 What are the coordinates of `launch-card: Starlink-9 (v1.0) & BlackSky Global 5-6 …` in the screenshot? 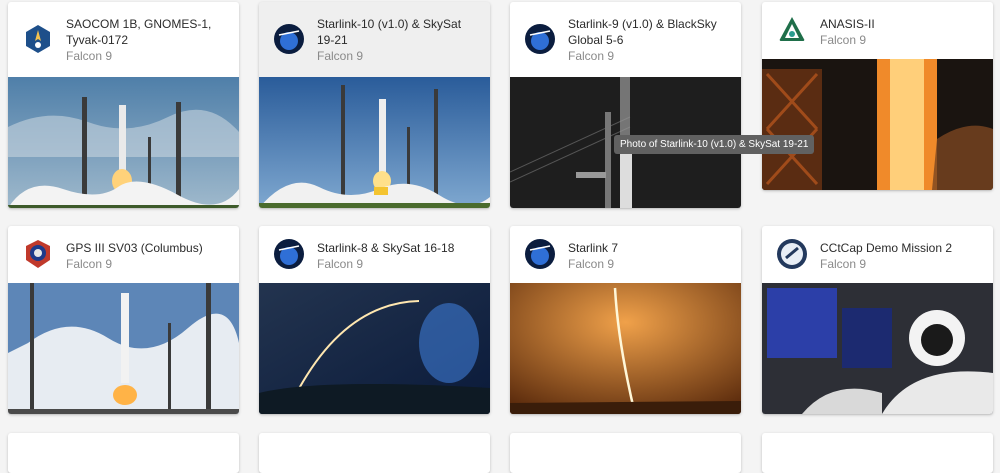 It's located at (625, 105).